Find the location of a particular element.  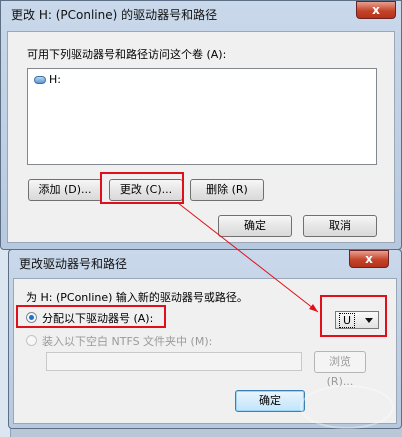

dialog2-close-button: x is located at coordinates (369, 259).